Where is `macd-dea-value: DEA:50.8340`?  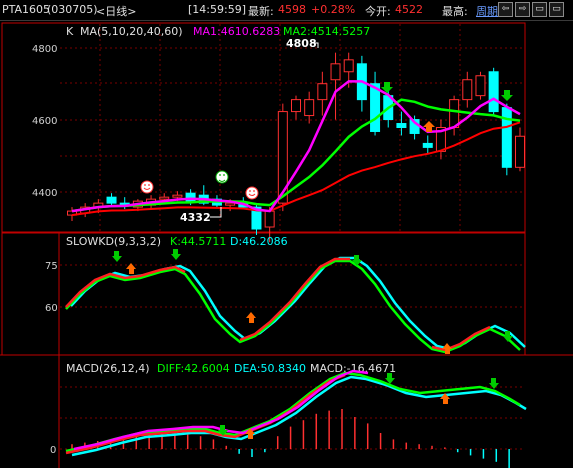 macd-dea-value: DEA:50.8340 is located at coordinates (270, 368).